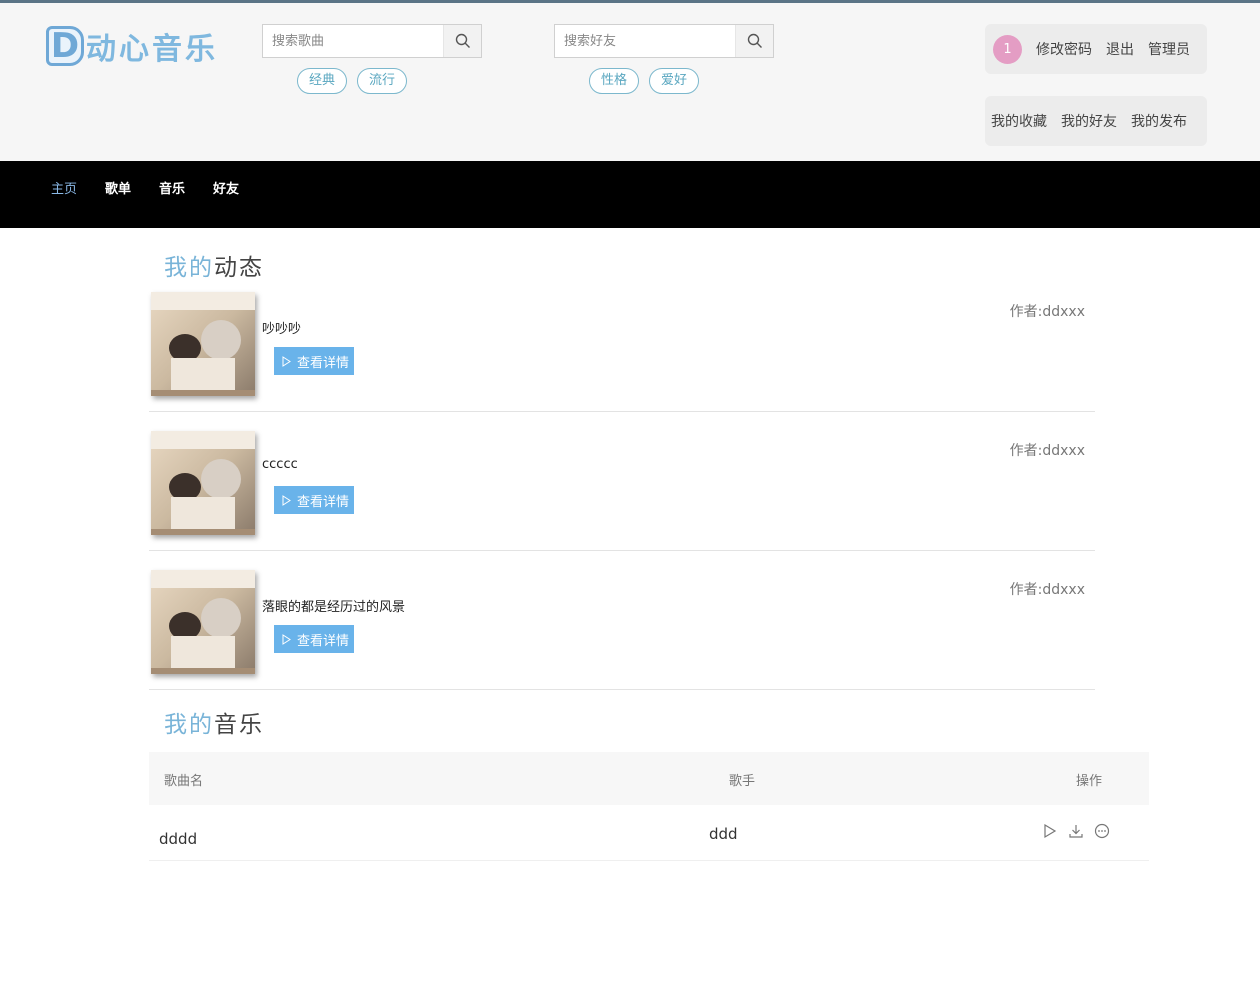 The width and height of the screenshot is (1260, 992). I want to click on feed-title-highlight: 我的, so click(189, 268).